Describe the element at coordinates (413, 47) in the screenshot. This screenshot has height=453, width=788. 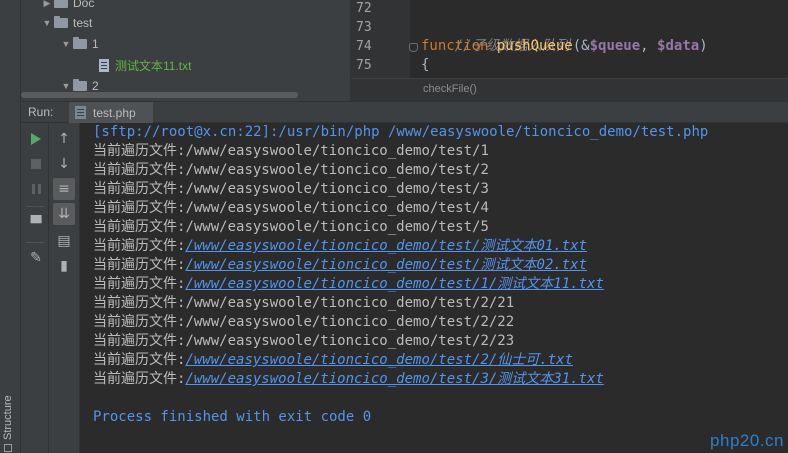
I see `fold-marker-icon` at that location.